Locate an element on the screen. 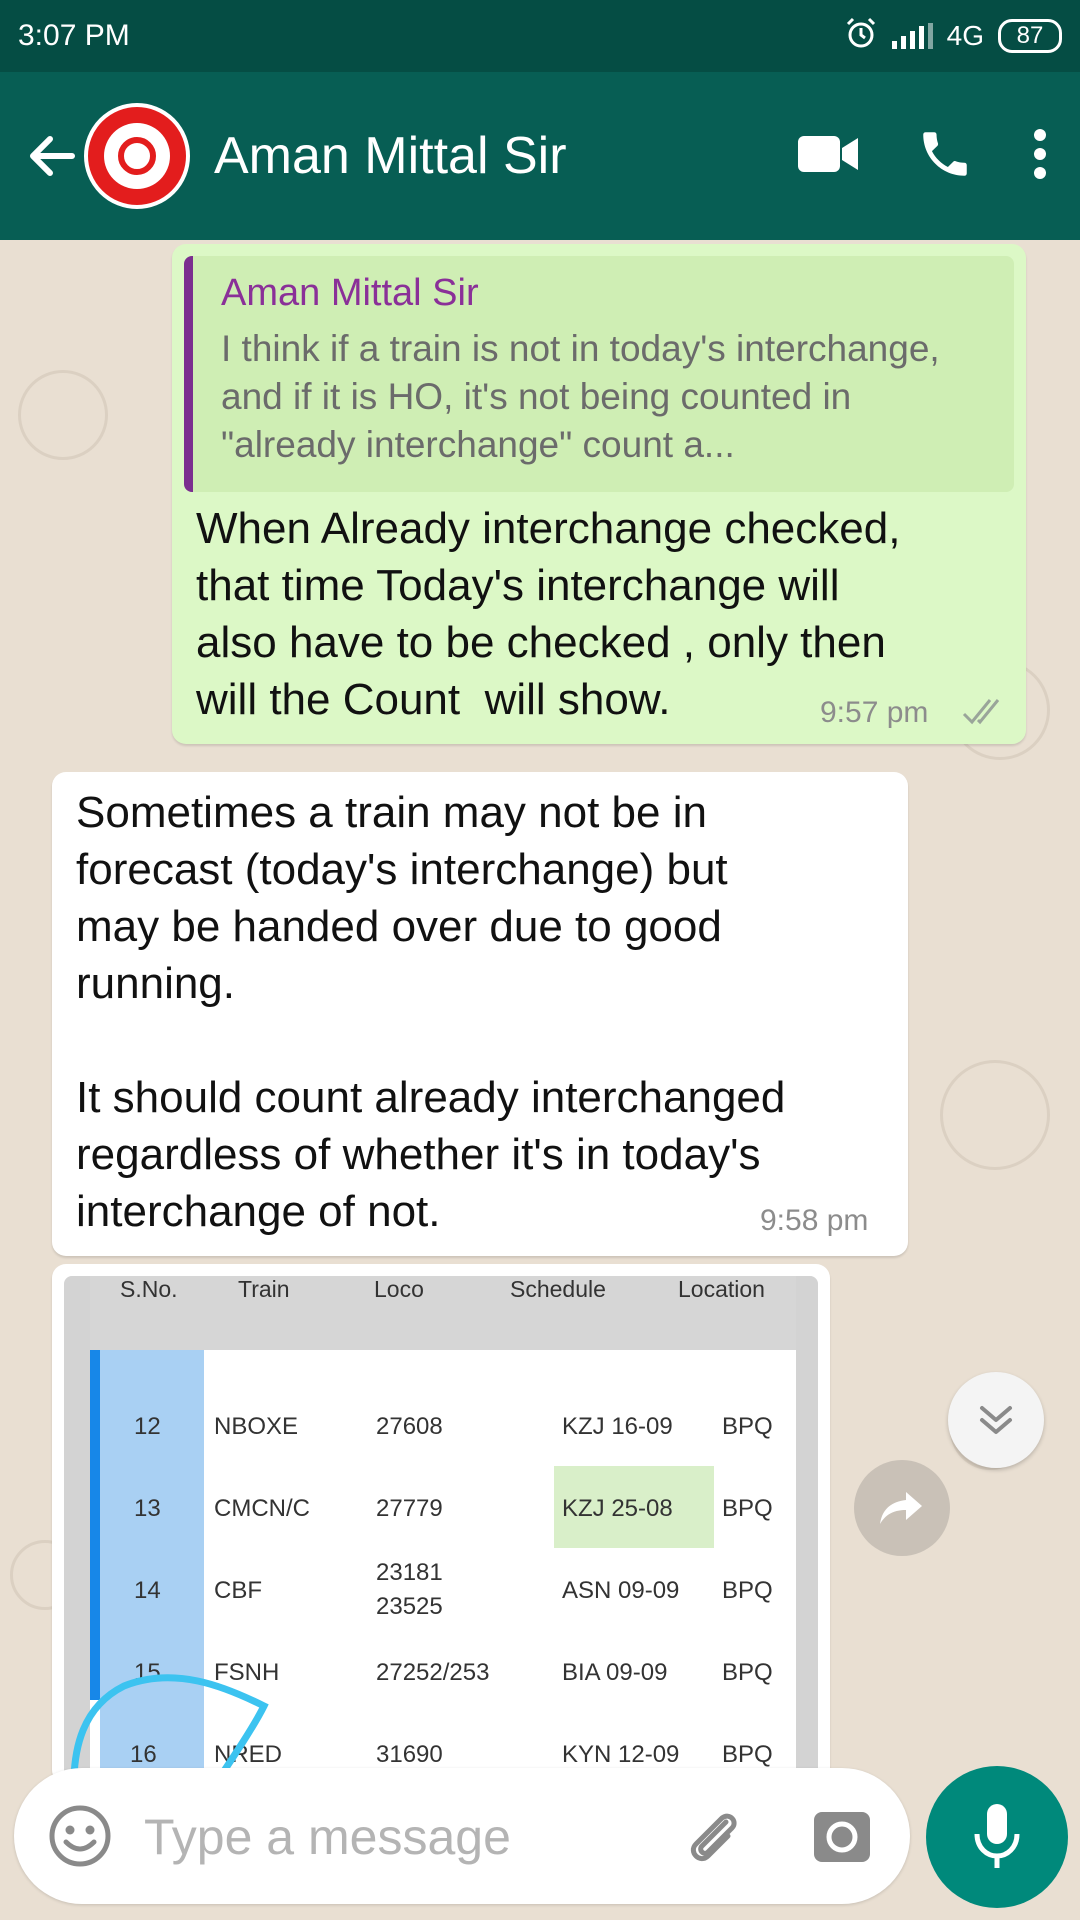 This screenshot has height=1920, width=1080. emoji-button is located at coordinates (80, 1836).